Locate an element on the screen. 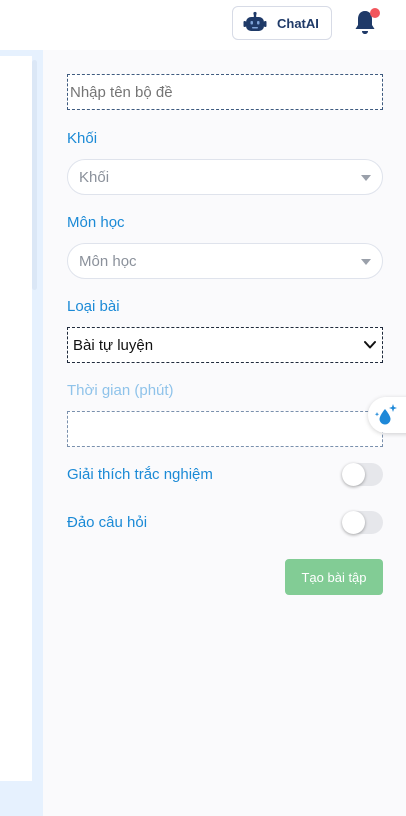  type-field-wrap: Bài tự luyện is located at coordinates (225, 345).